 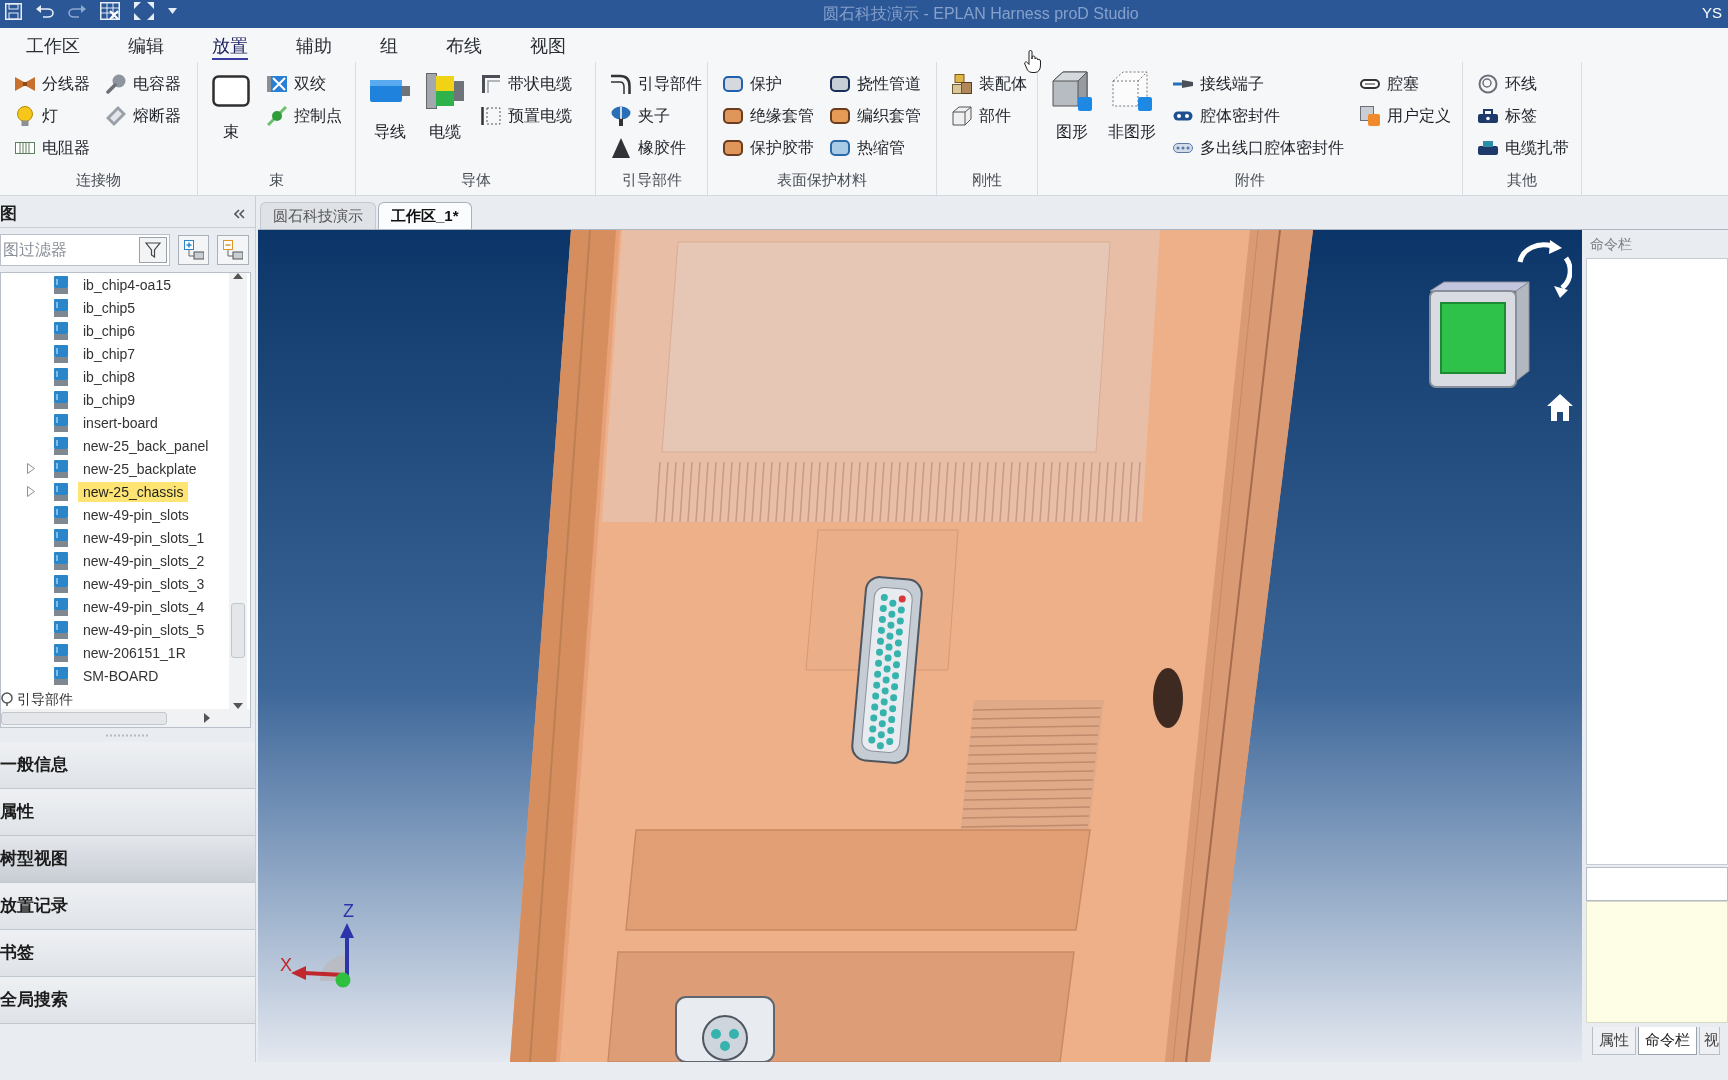 I want to click on menu-tab: 编辑, so click(x=146, y=47).